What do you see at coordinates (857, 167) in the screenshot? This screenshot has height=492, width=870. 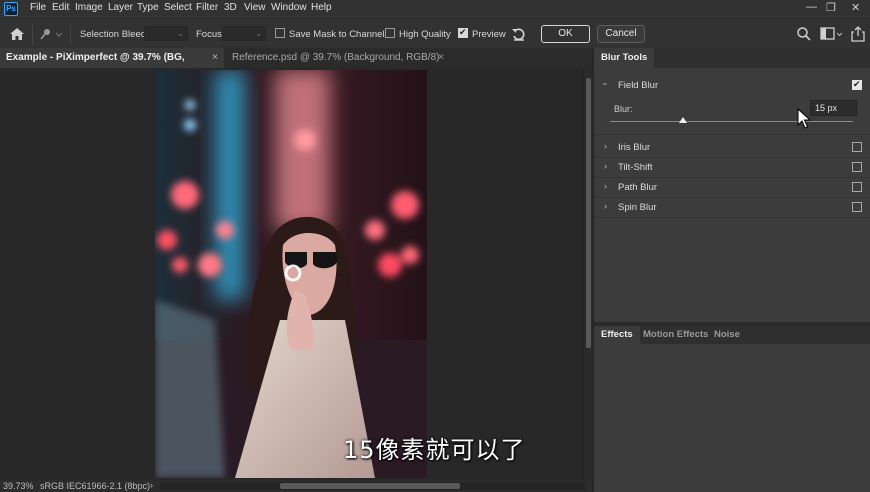 I see `tilt-shift-checkbox` at bounding box center [857, 167].